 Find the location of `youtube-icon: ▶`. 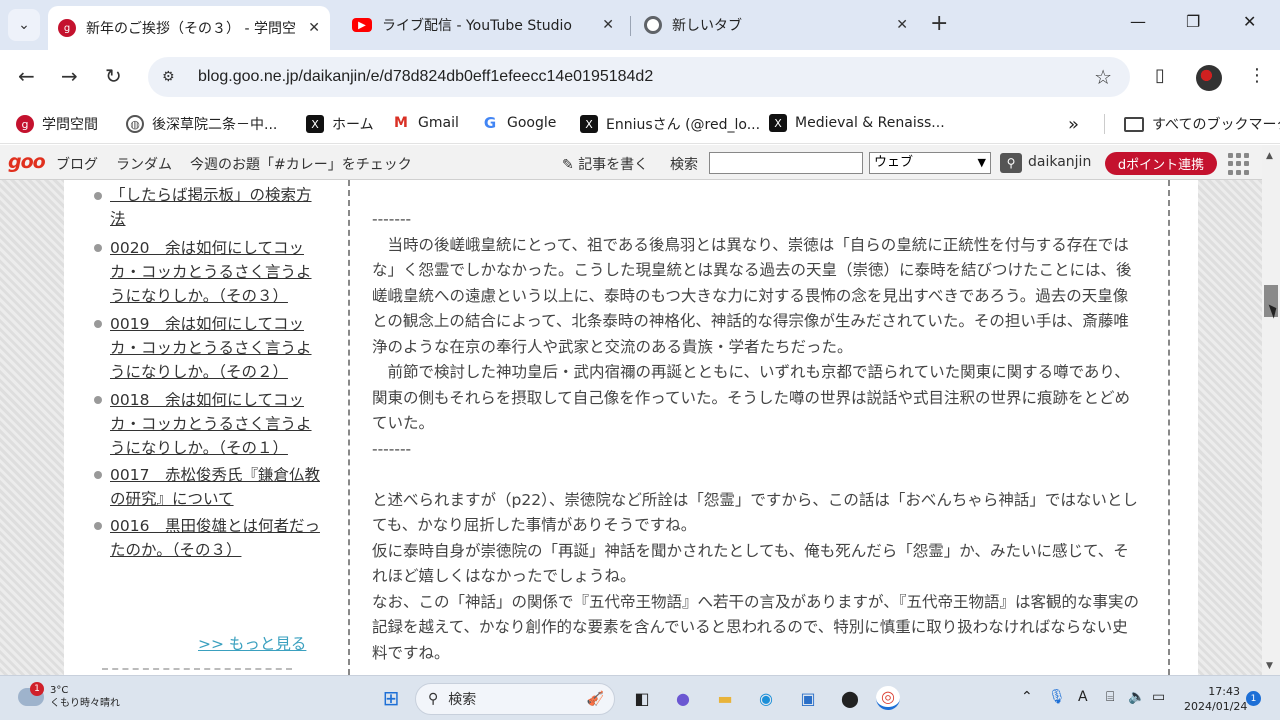

youtube-icon: ▶ is located at coordinates (362, 25).